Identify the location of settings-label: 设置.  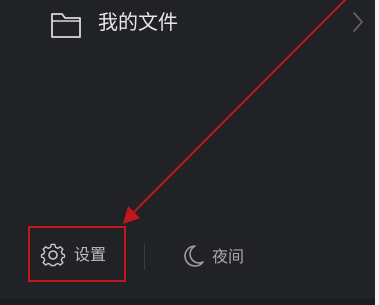
(90, 254).